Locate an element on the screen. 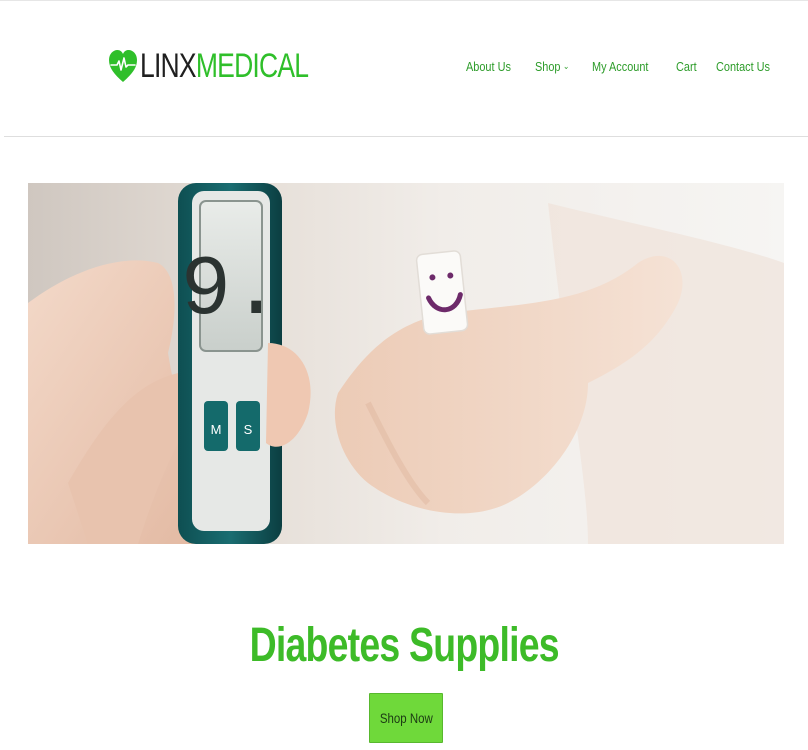 This screenshot has width=808, height=750. nav-about-us: About Us is located at coordinates (488, 66).